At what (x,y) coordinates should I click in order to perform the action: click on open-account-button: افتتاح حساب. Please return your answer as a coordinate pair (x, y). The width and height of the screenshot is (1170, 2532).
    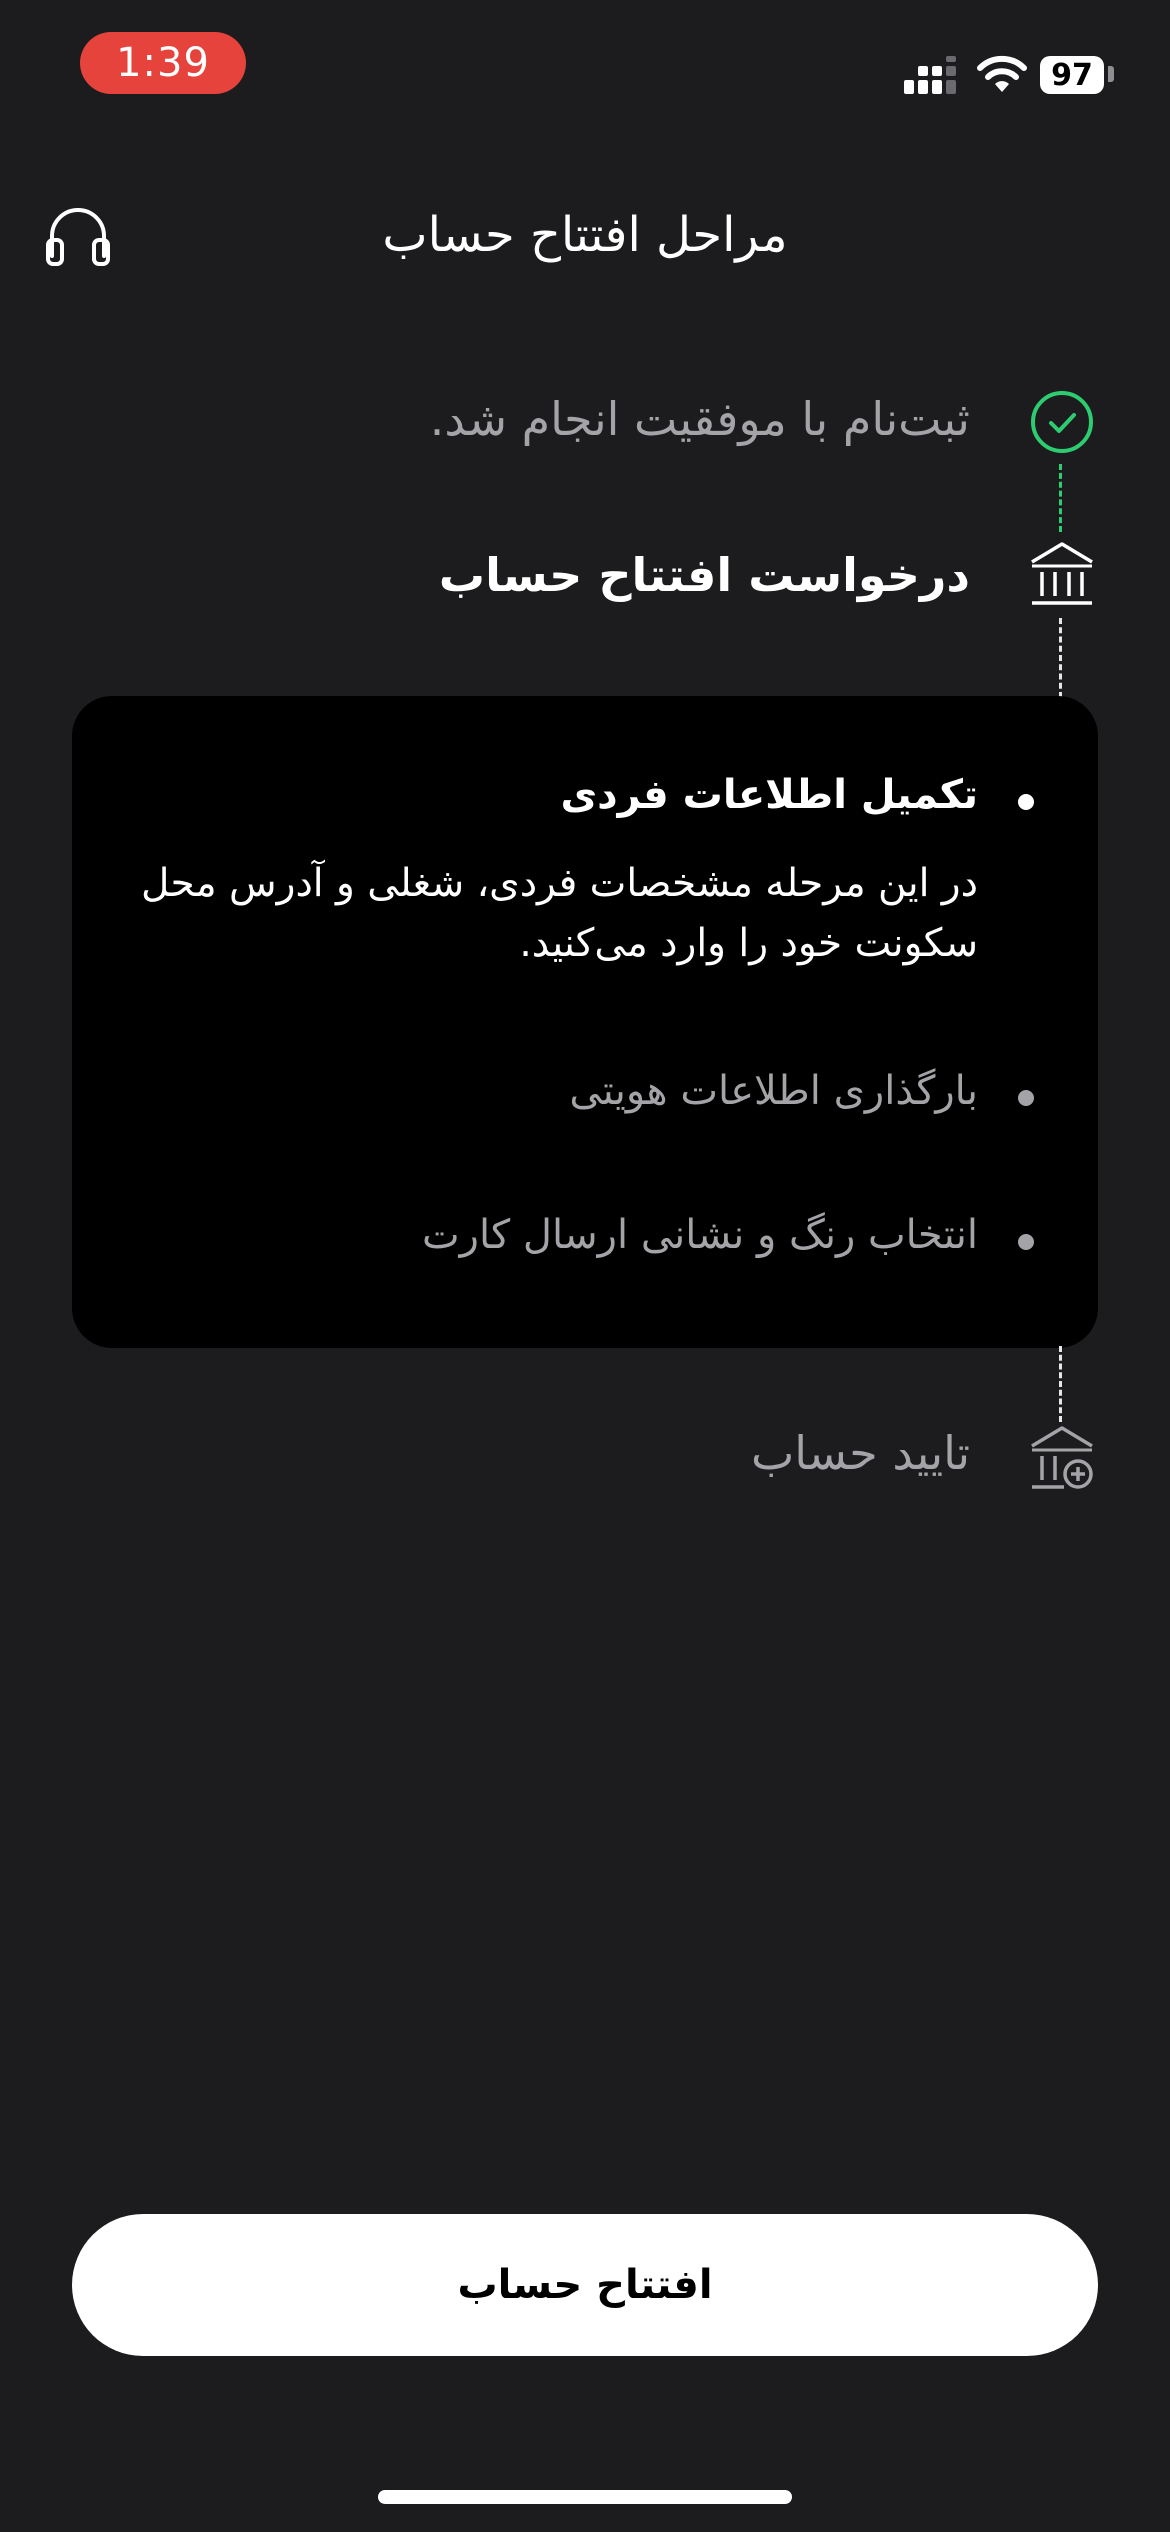
    Looking at the image, I should click on (585, 2285).